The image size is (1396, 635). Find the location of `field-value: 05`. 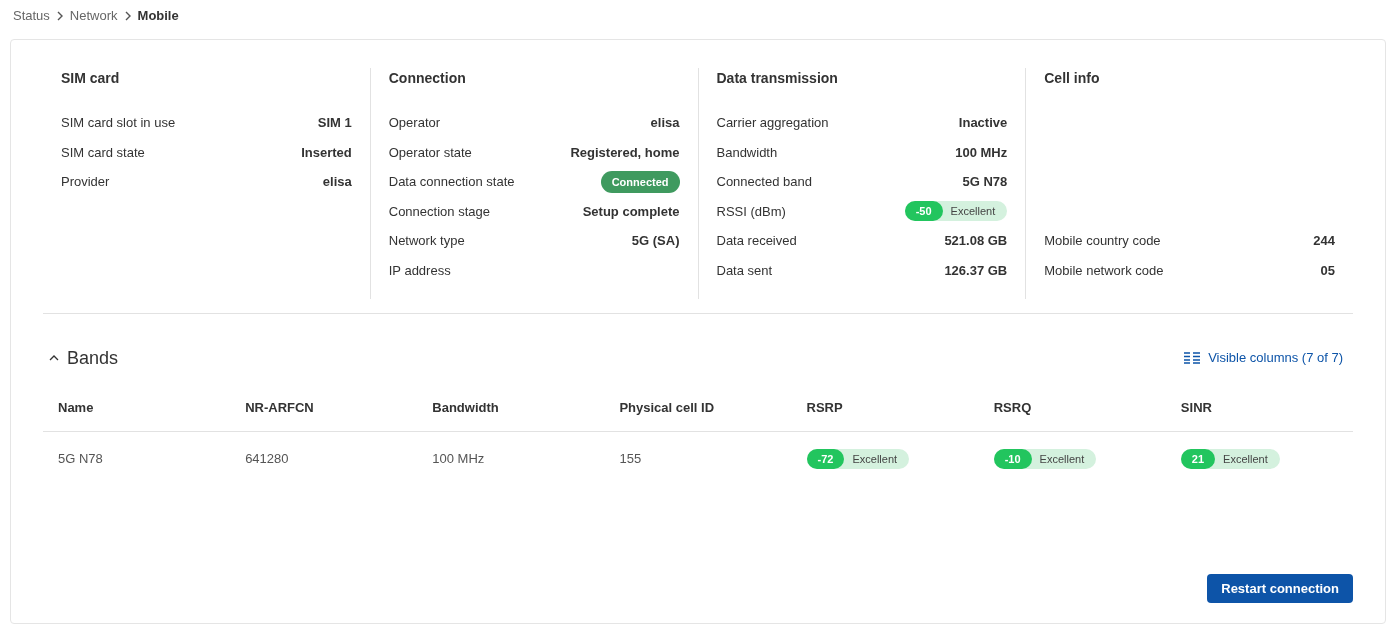

field-value: 05 is located at coordinates (1327, 270).